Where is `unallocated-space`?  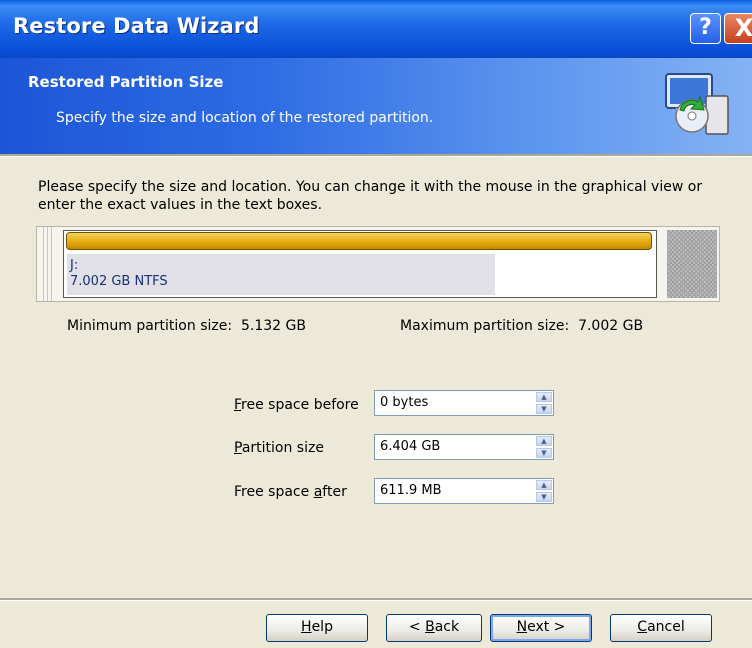
unallocated-space is located at coordinates (692, 264).